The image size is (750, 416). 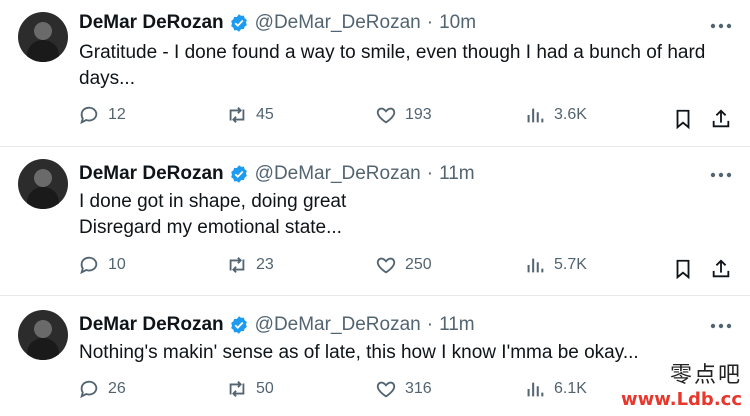 I want to click on retweet-button: 23, so click(x=250, y=265).